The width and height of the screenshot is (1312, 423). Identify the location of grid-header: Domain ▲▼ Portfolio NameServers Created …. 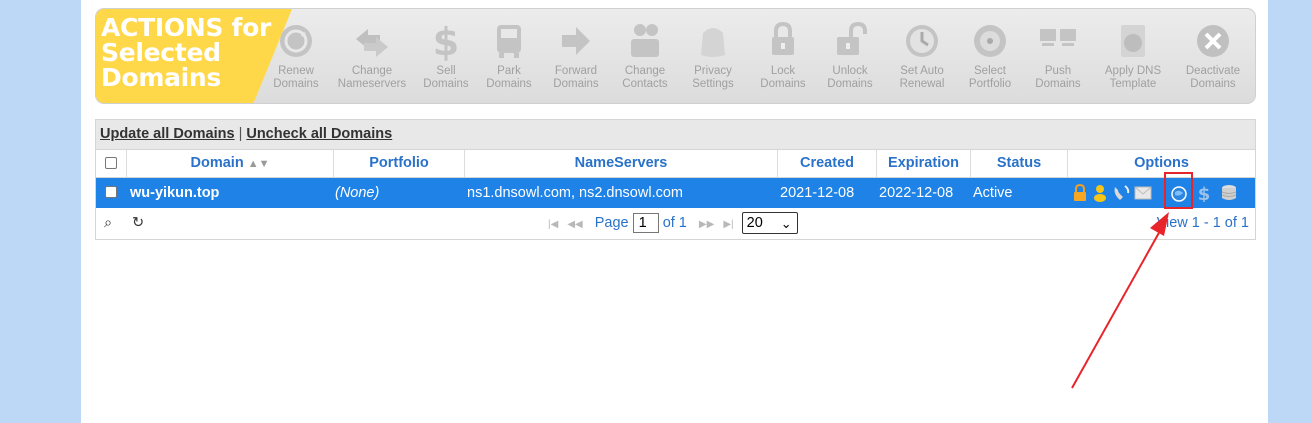
(675, 164).